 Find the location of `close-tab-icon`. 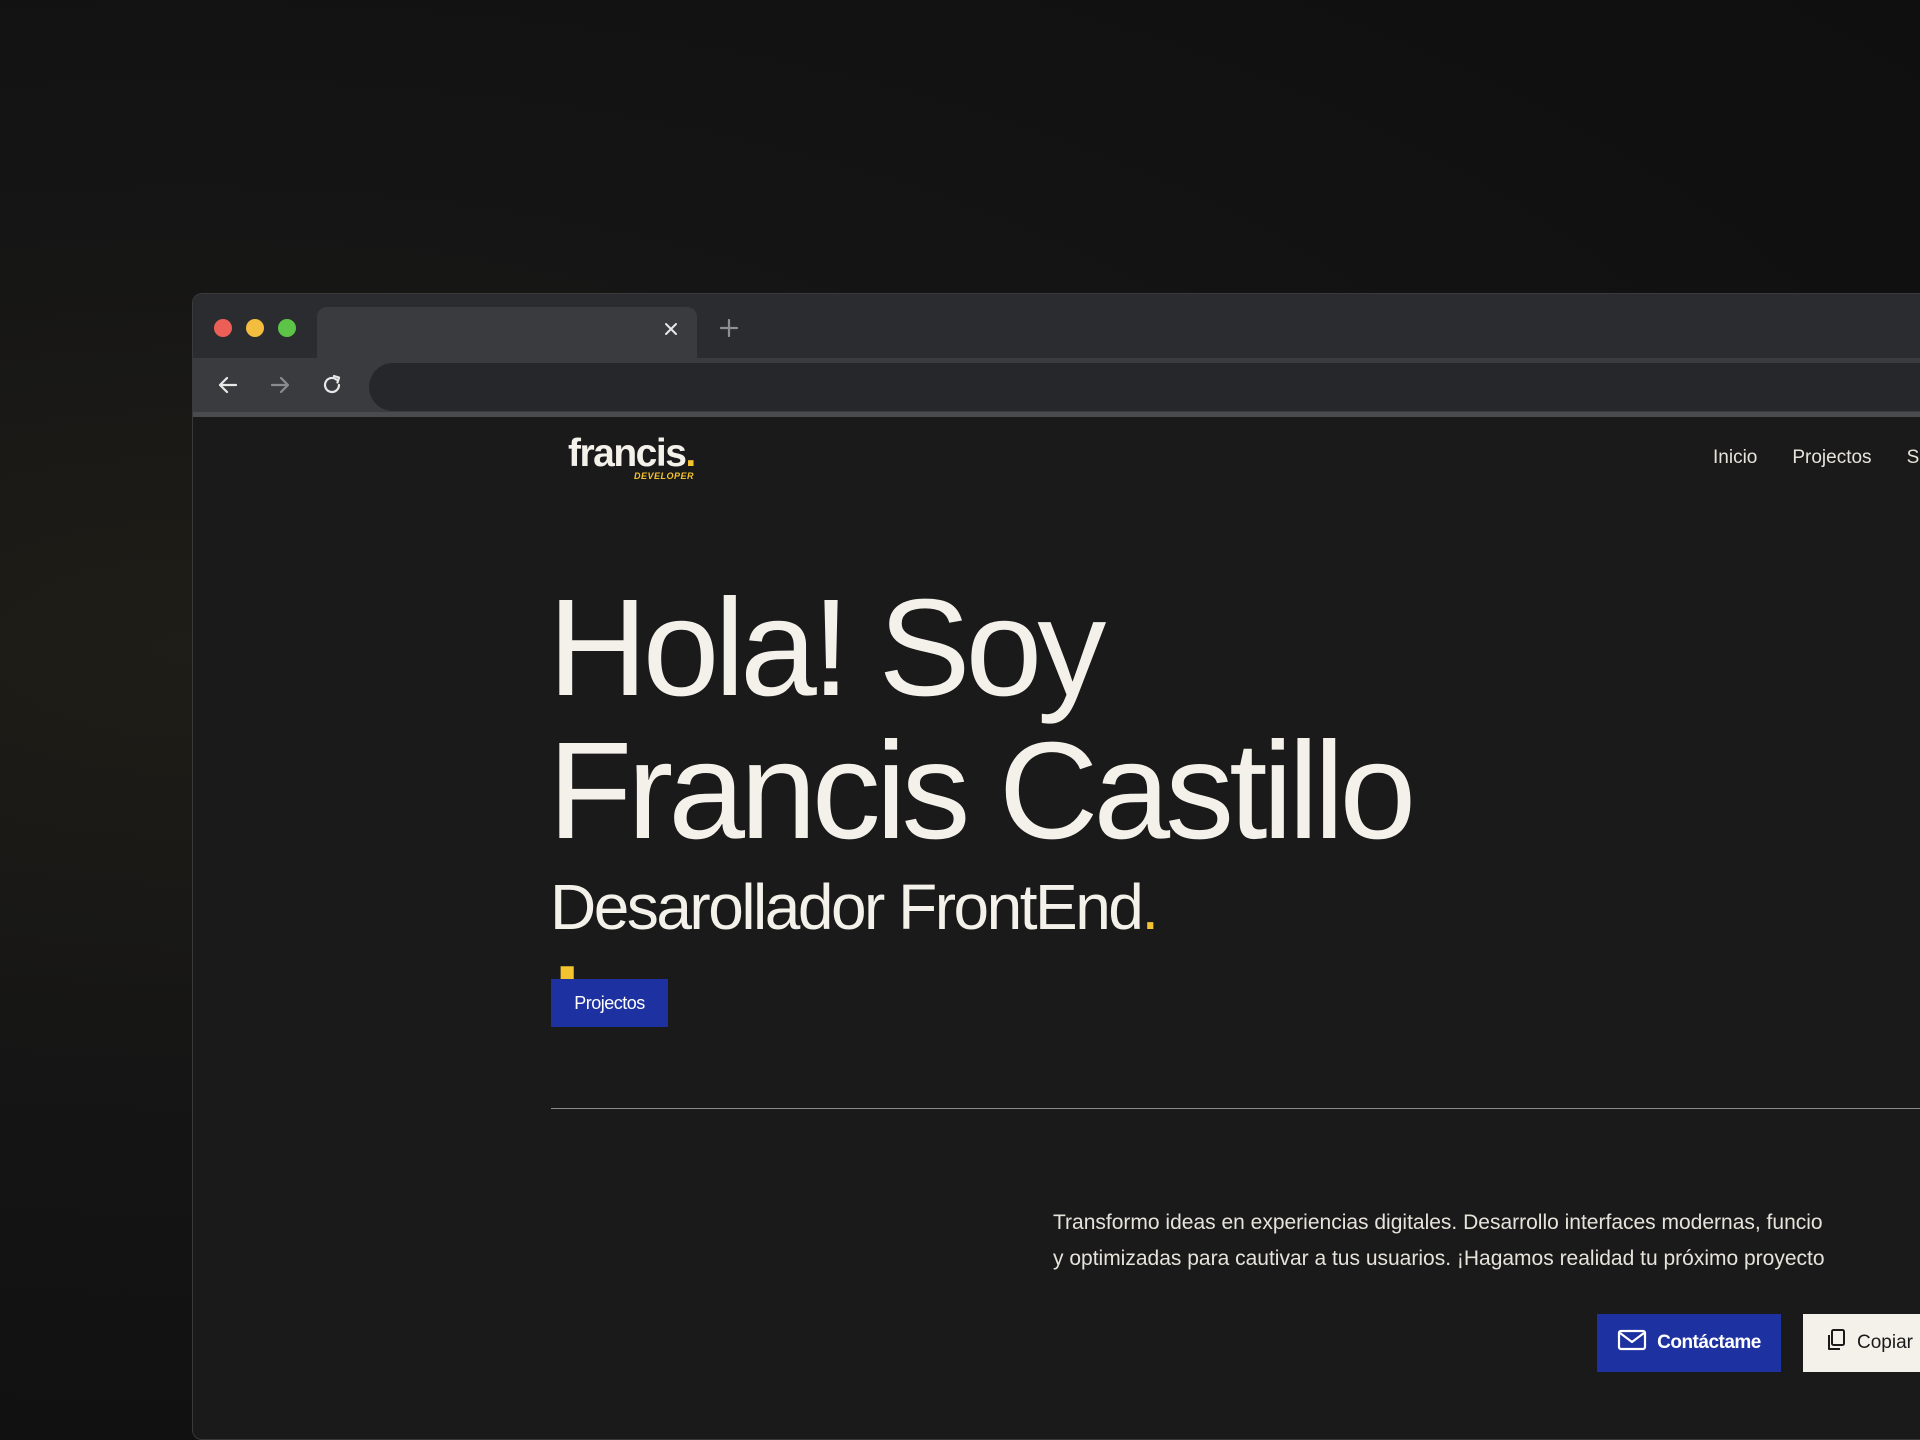

close-tab-icon is located at coordinates (671, 329).